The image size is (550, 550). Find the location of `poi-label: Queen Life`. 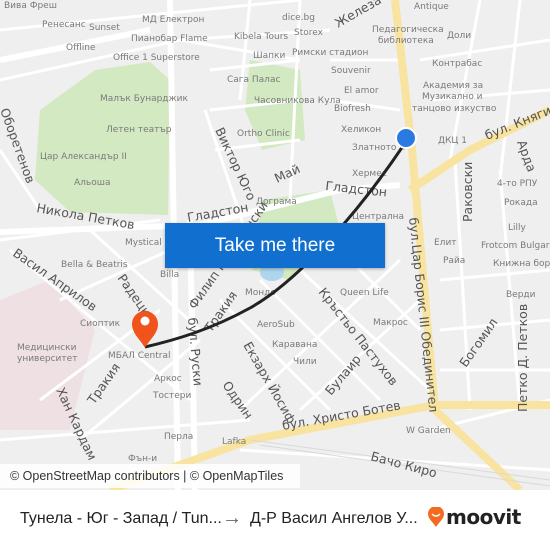

poi-label: Queen Life is located at coordinates (364, 293).